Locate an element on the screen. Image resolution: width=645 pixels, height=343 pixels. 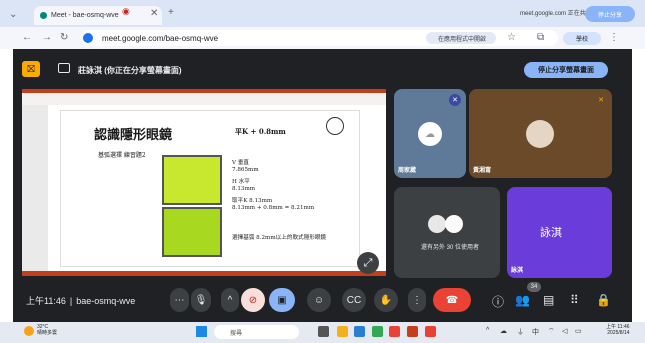
chrome-icon is located at coordinates (377, 331).